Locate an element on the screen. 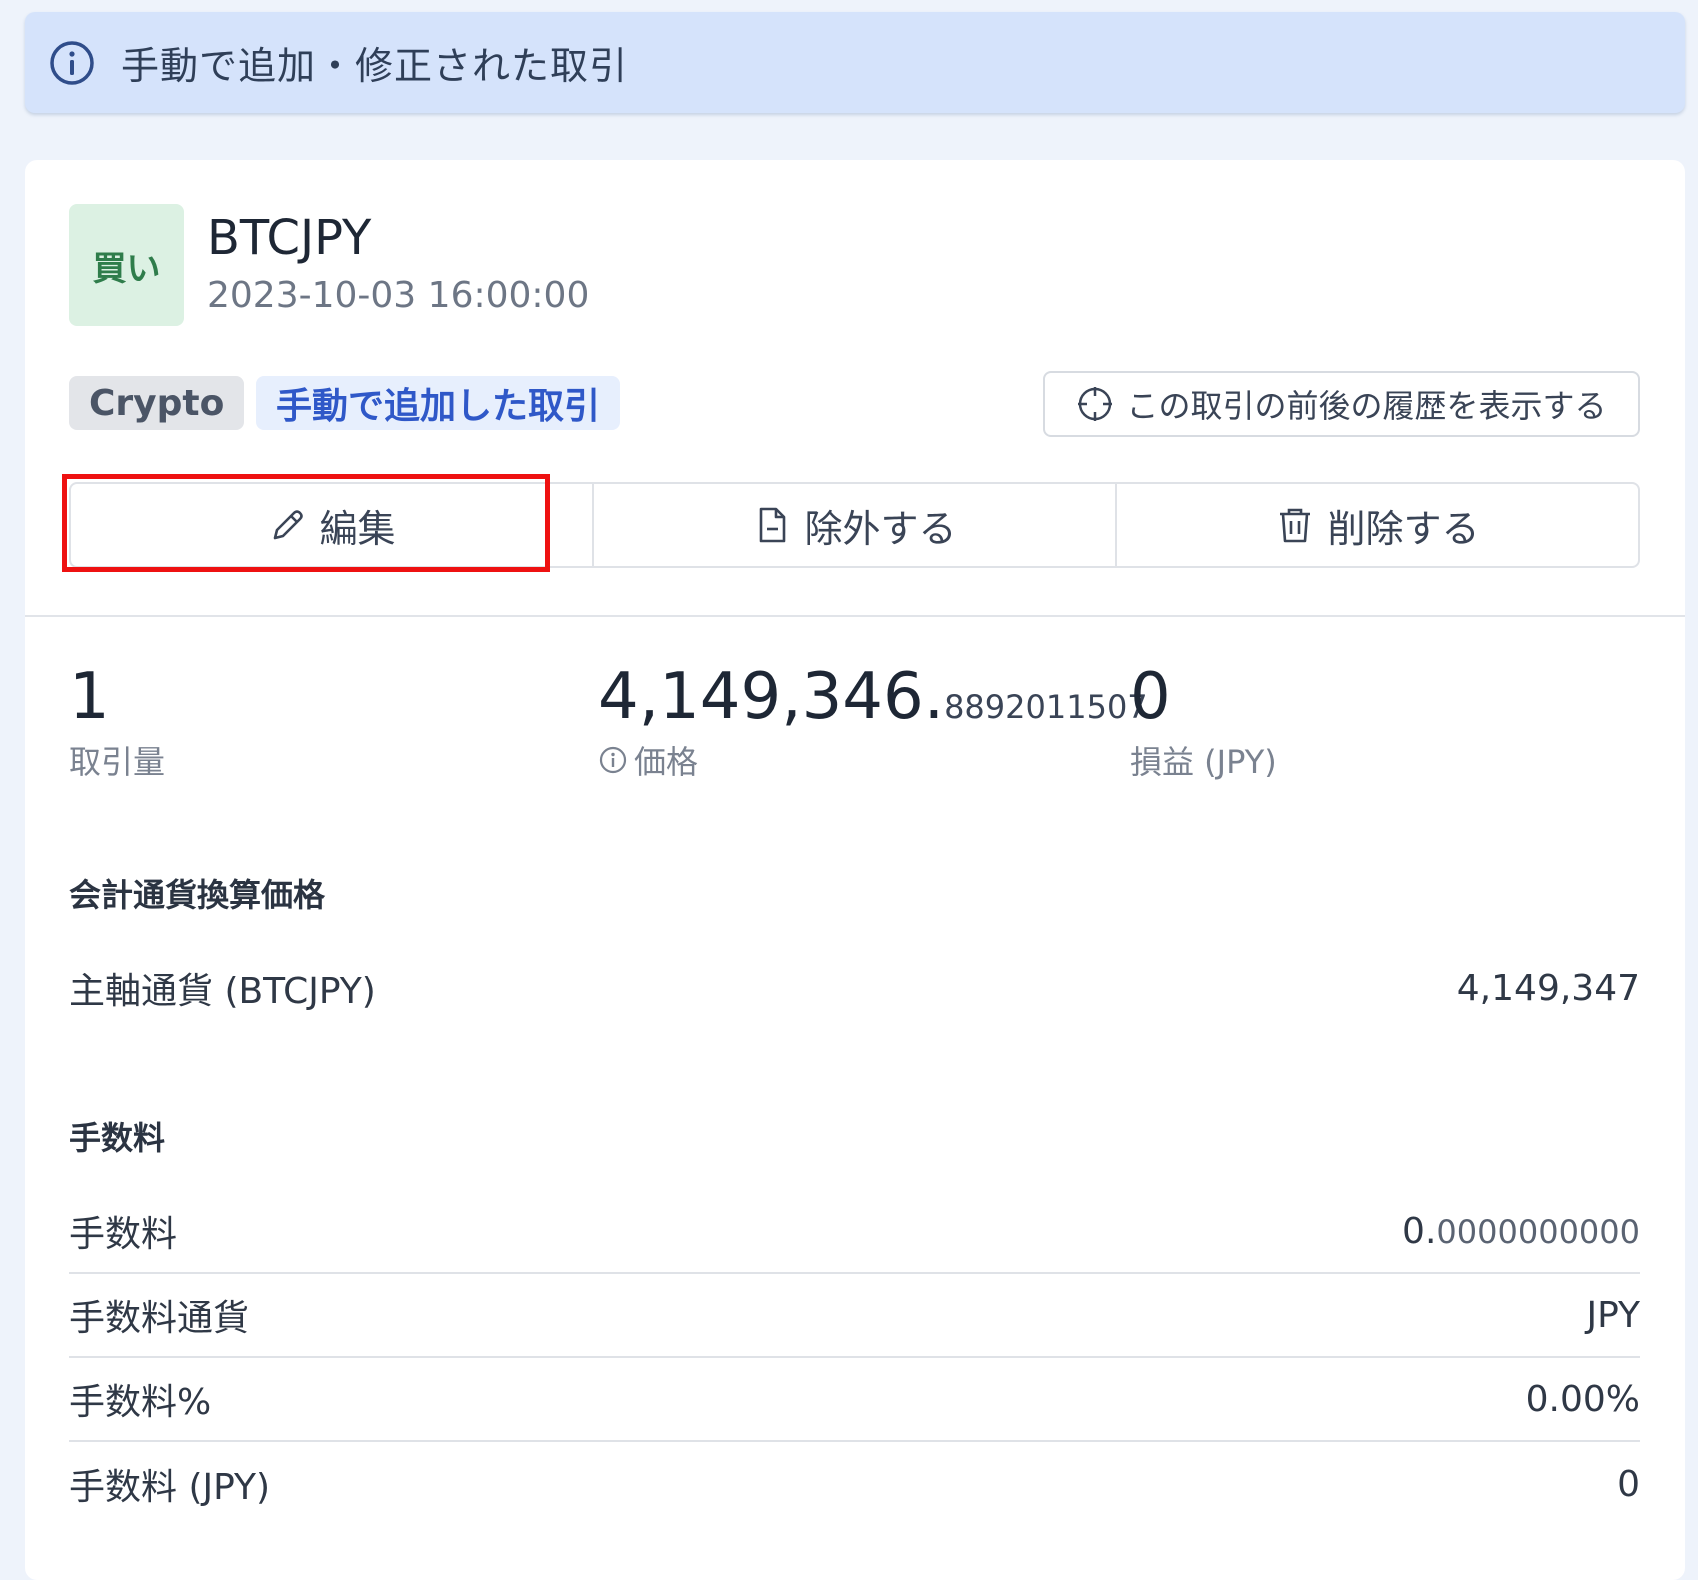 The height and width of the screenshot is (1580, 1698). show-history-button: この取引の前後の履歴を表示する is located at coordinates (1341, 404).